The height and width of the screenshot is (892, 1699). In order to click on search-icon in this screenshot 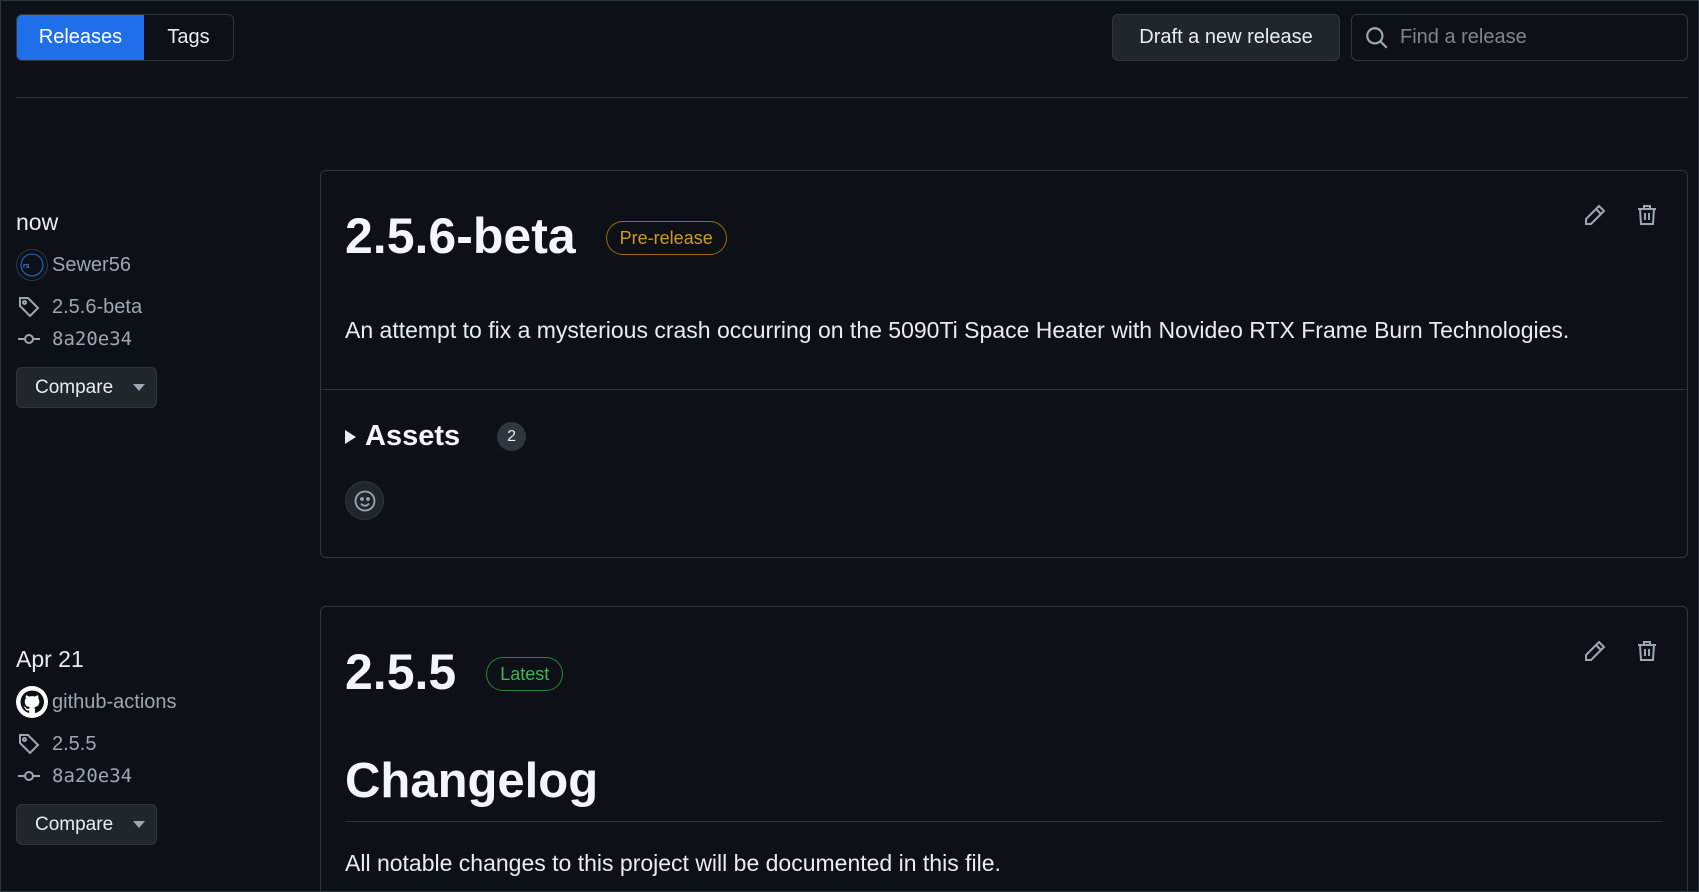, I will do `click(1377, 38)`.